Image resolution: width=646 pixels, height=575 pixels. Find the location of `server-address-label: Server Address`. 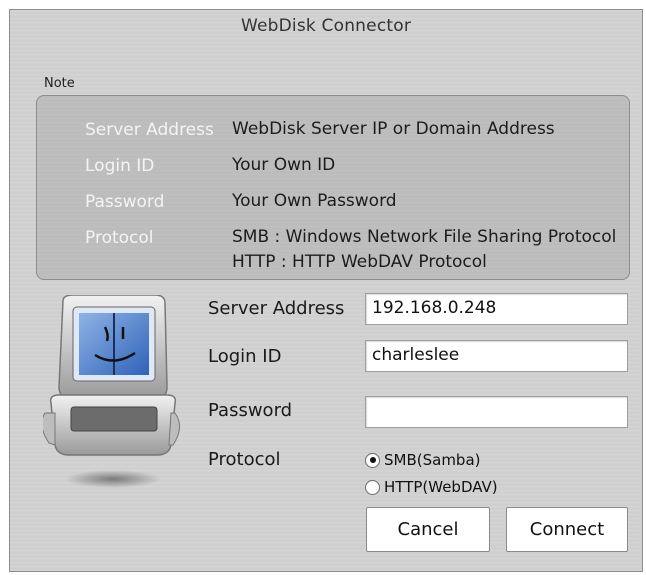

server-address-label: Server Address is located at coordinates (276, 308).